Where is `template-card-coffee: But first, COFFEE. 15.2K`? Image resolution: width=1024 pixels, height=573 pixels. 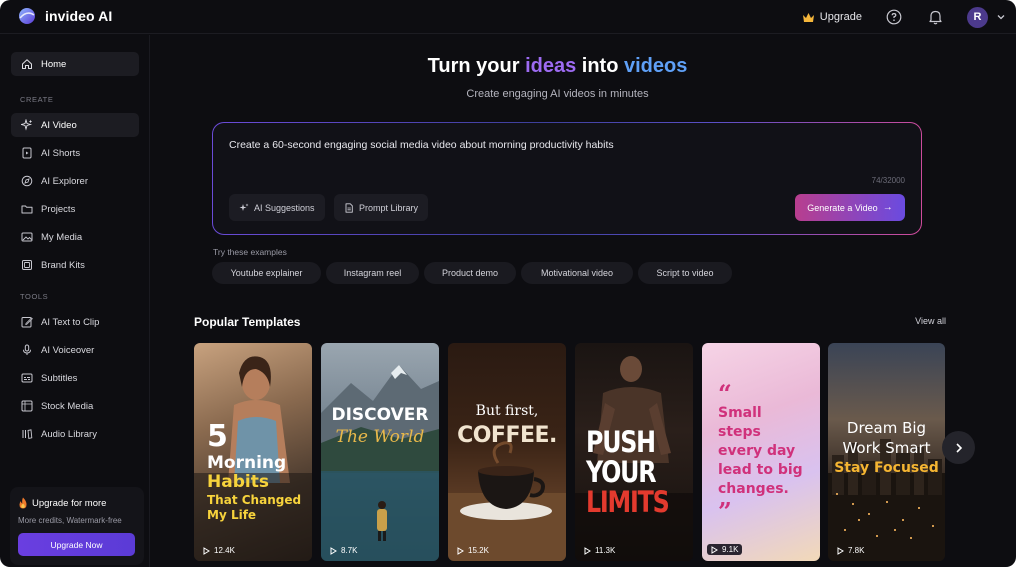
template-card-coffee: But first, COFFEE. 15.2K is located at coordinates (507, 452).